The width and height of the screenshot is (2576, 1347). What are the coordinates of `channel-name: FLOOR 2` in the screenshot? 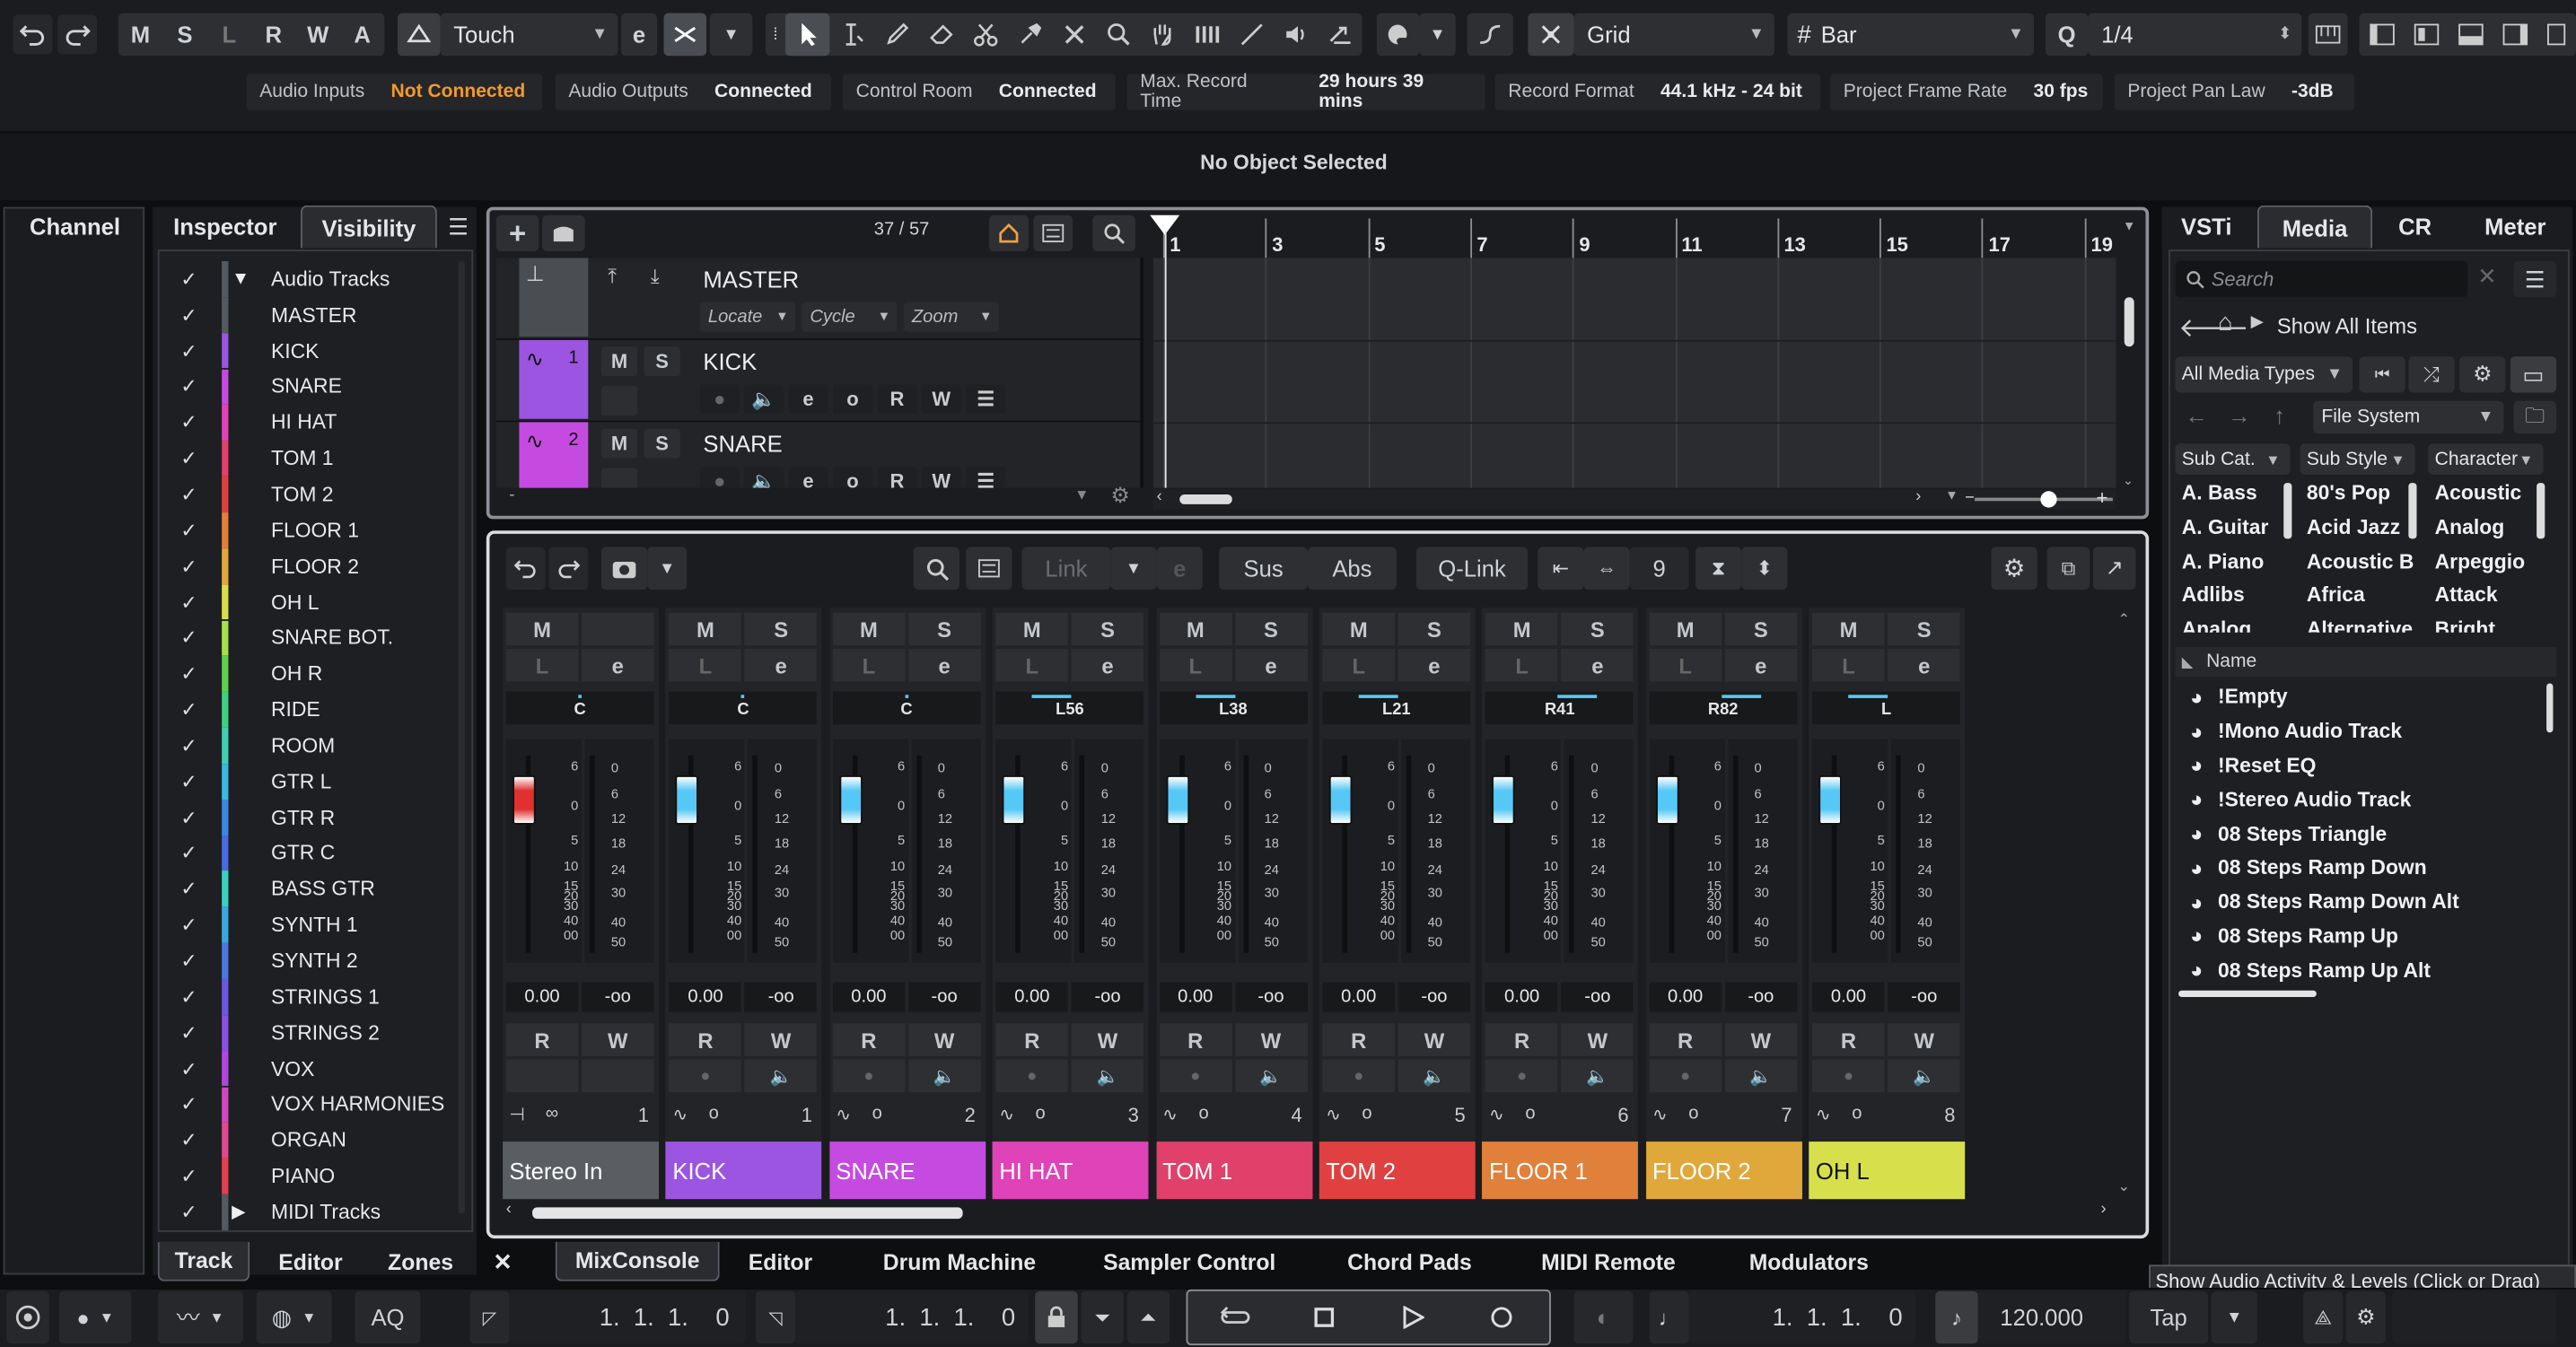 It's located at (1723, 1170).